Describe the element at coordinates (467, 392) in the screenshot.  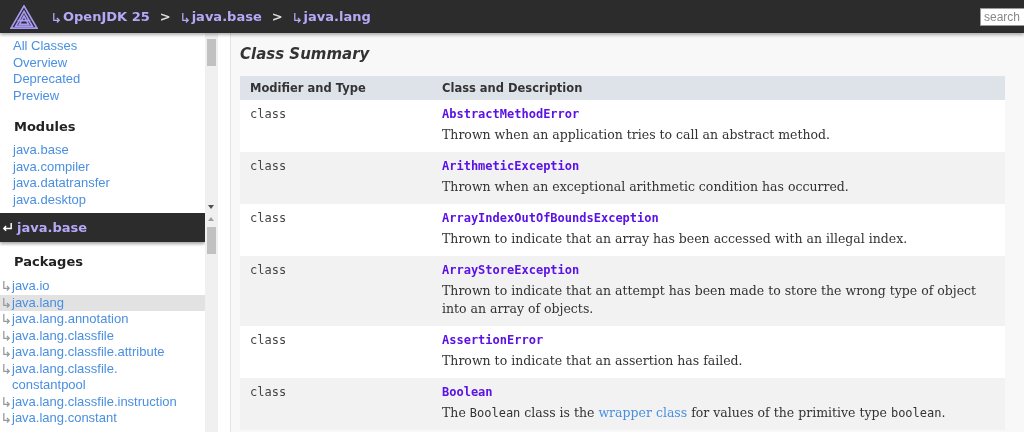
I see `class-link: Boolean` at that location.